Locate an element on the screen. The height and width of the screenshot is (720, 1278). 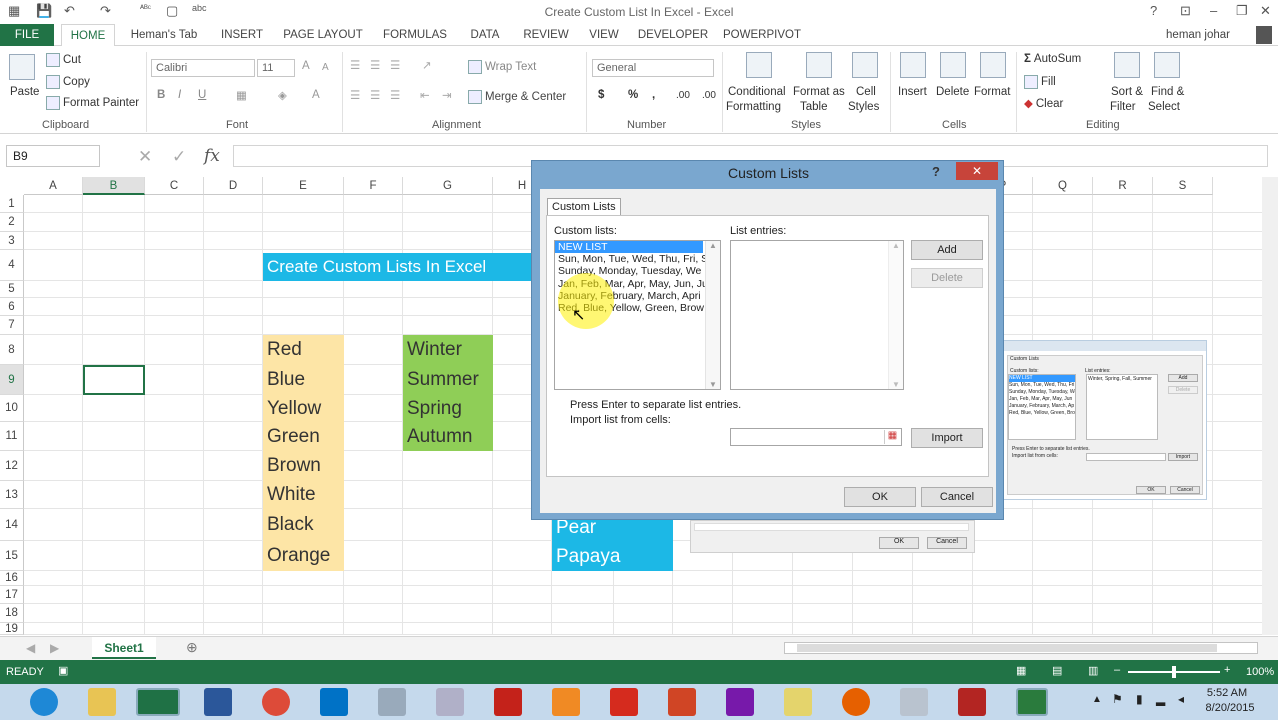
filezilla-icon is located at coordinates (972, 702).